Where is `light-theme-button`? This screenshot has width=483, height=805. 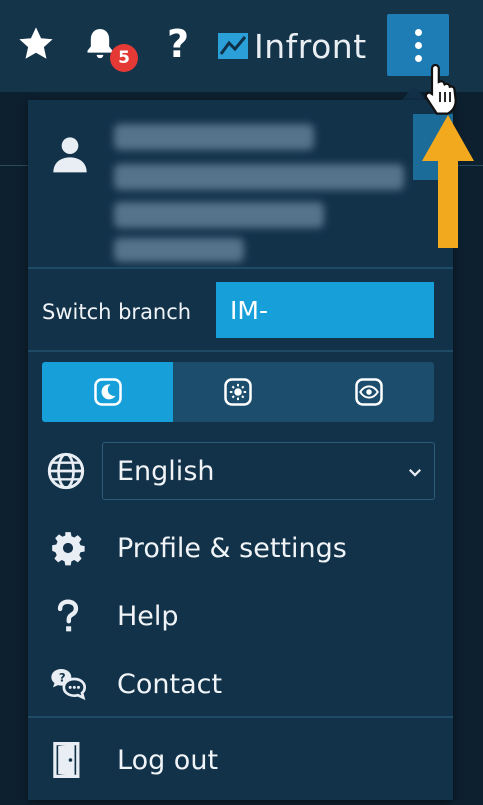 light-theme-button is located at coordinates (238, 392).